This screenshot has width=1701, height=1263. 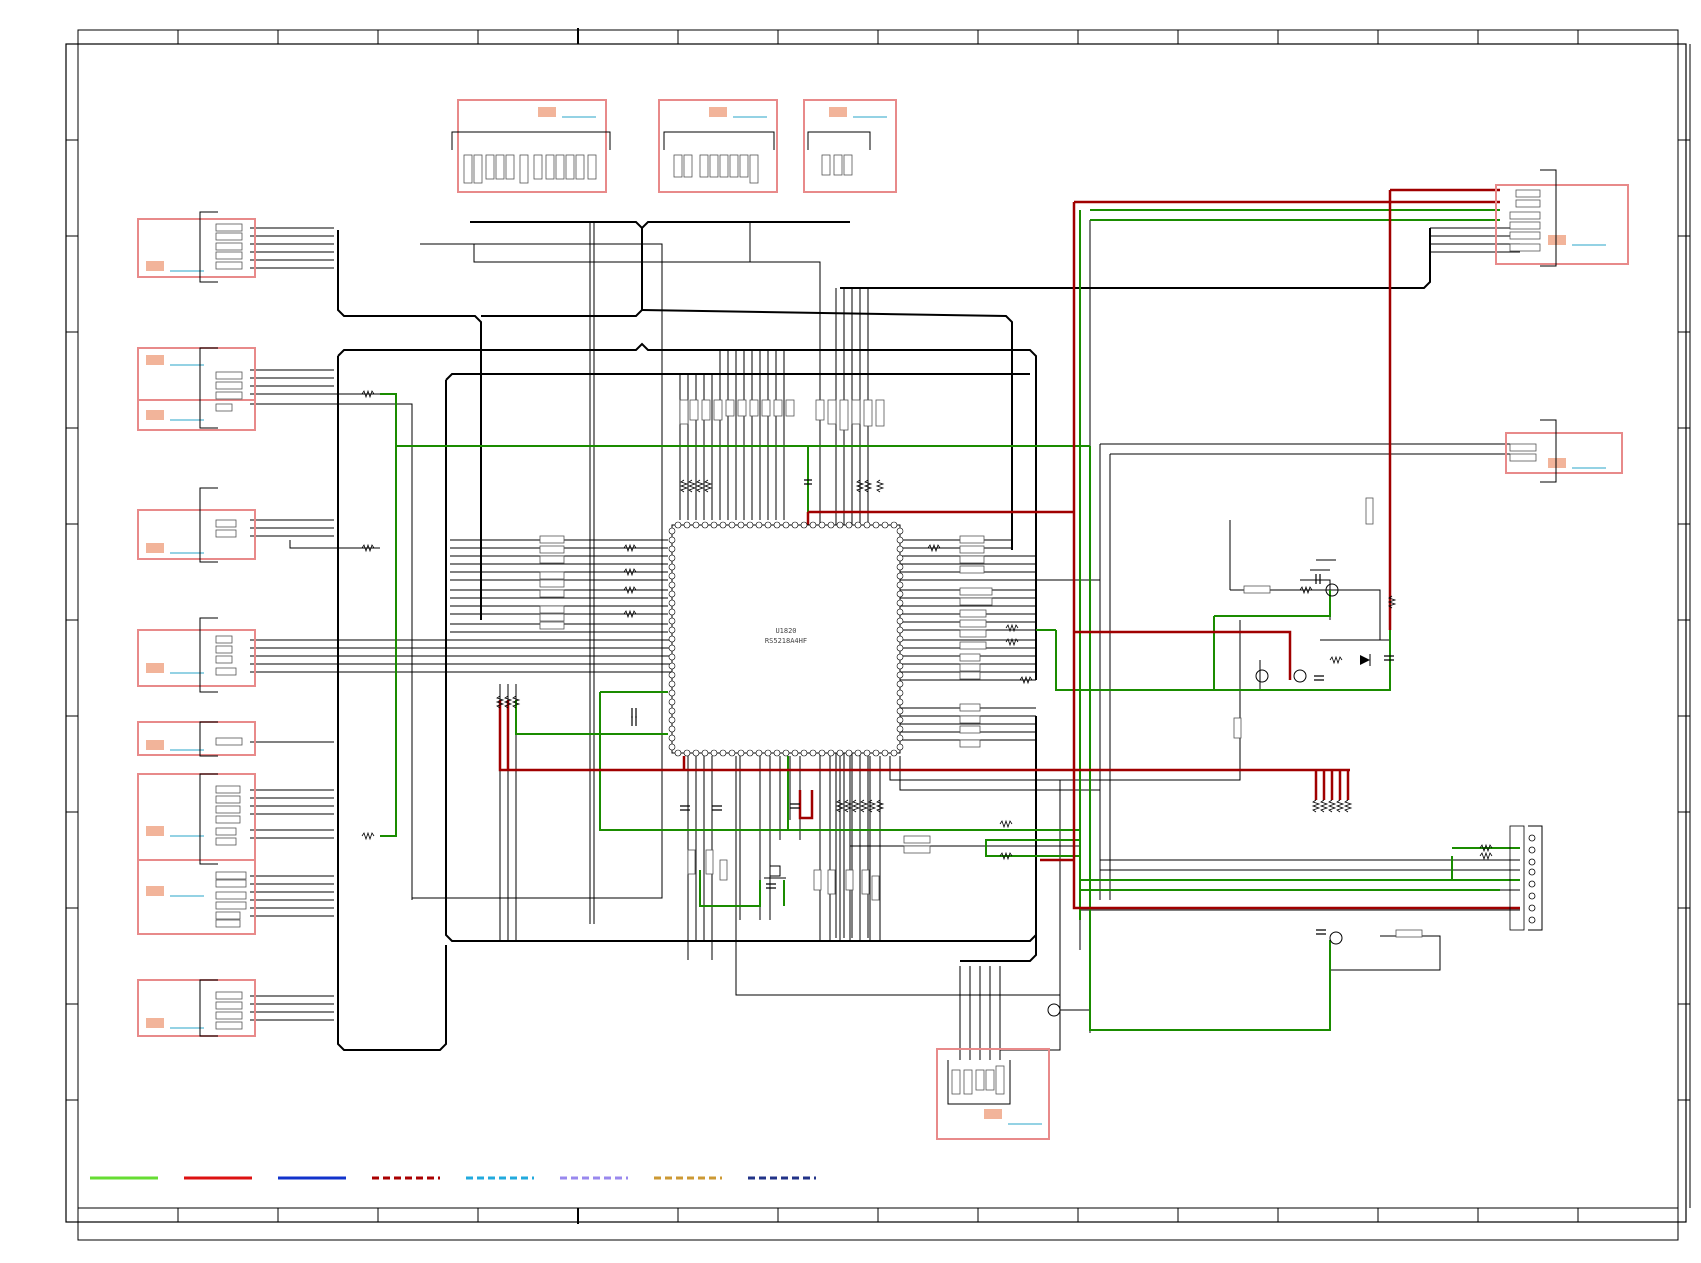 What do you see at coordinates (1522, 878) in the screenshot?
I see `header-connector-right` at bounding box center [1522, 878].